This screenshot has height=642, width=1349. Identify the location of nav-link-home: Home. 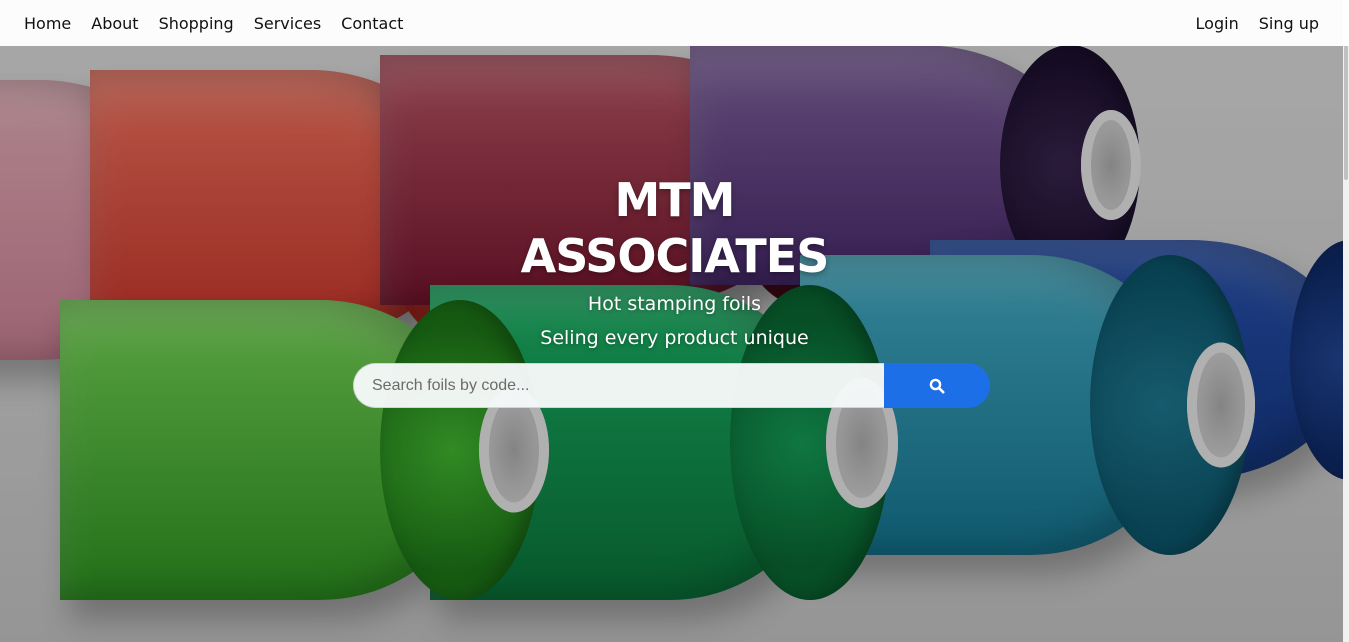
(47, 23).